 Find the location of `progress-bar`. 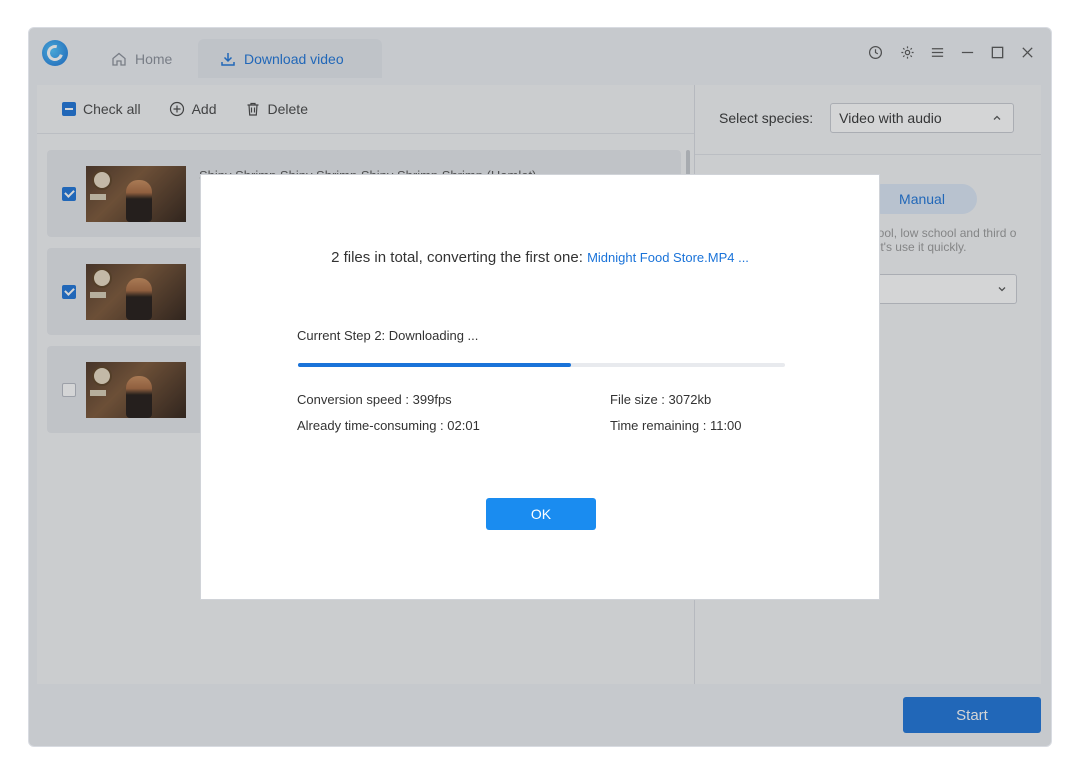

progress-bar is located at coordinates (541, 365).